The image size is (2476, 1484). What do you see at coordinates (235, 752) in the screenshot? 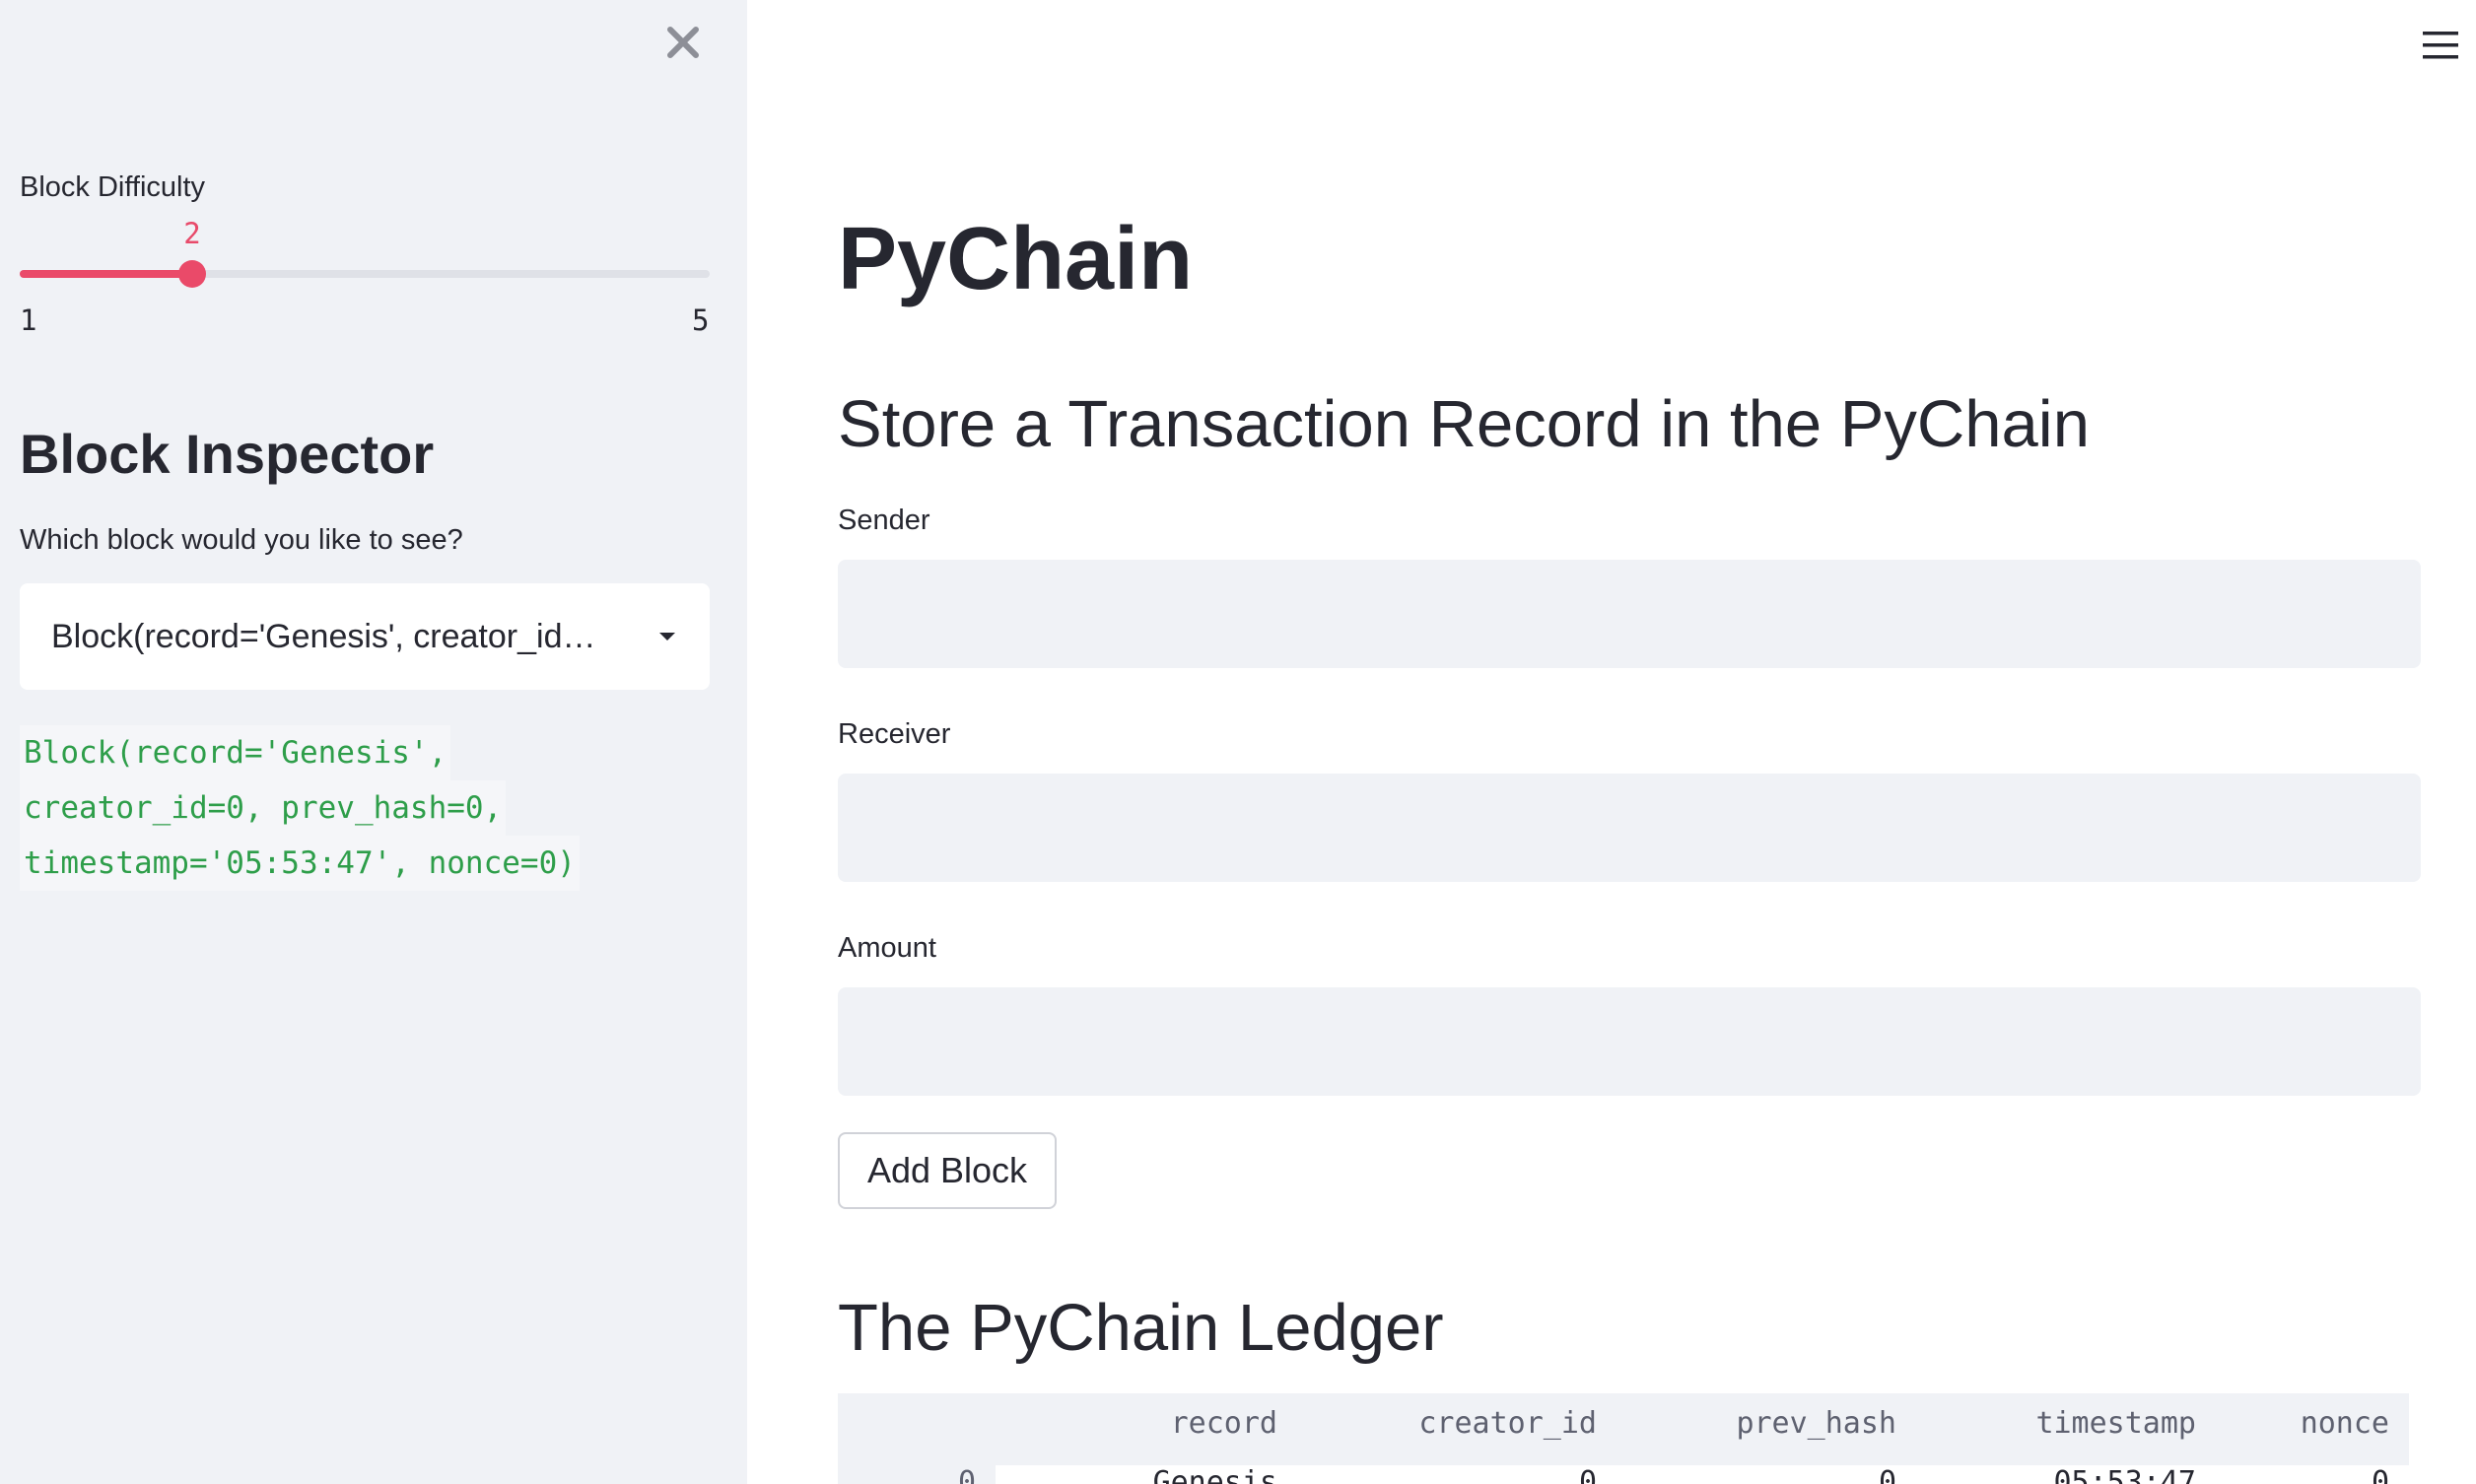
I see `code-line: Block(record='Genesis',` at bounding box center [235, 752].